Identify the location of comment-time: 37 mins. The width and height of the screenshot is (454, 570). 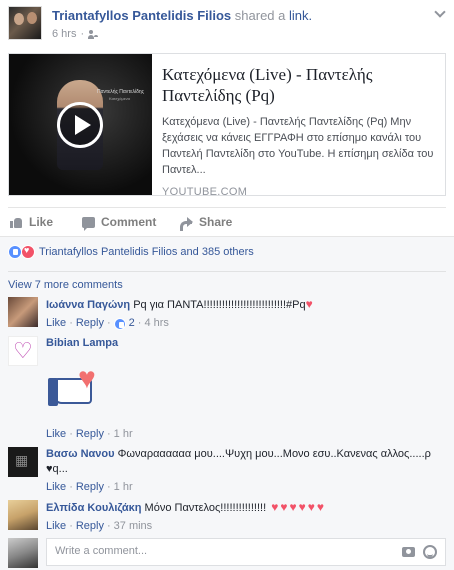
(133, 526).